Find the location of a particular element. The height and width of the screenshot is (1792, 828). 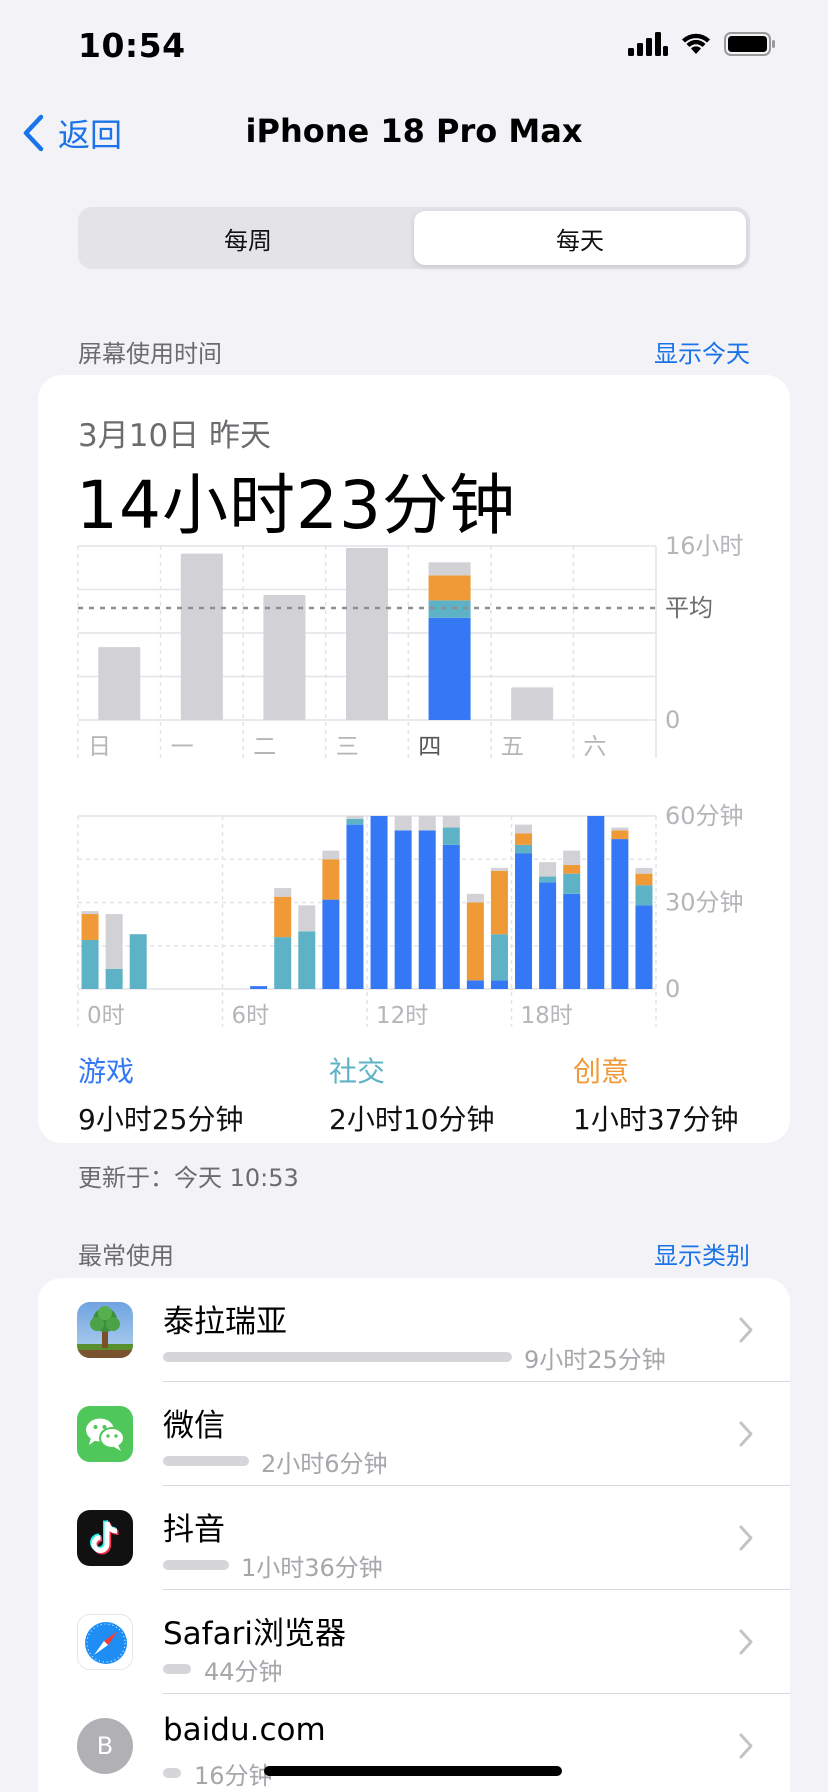

app-name: Safari浏览器 is located at coordinates (254, 1634).